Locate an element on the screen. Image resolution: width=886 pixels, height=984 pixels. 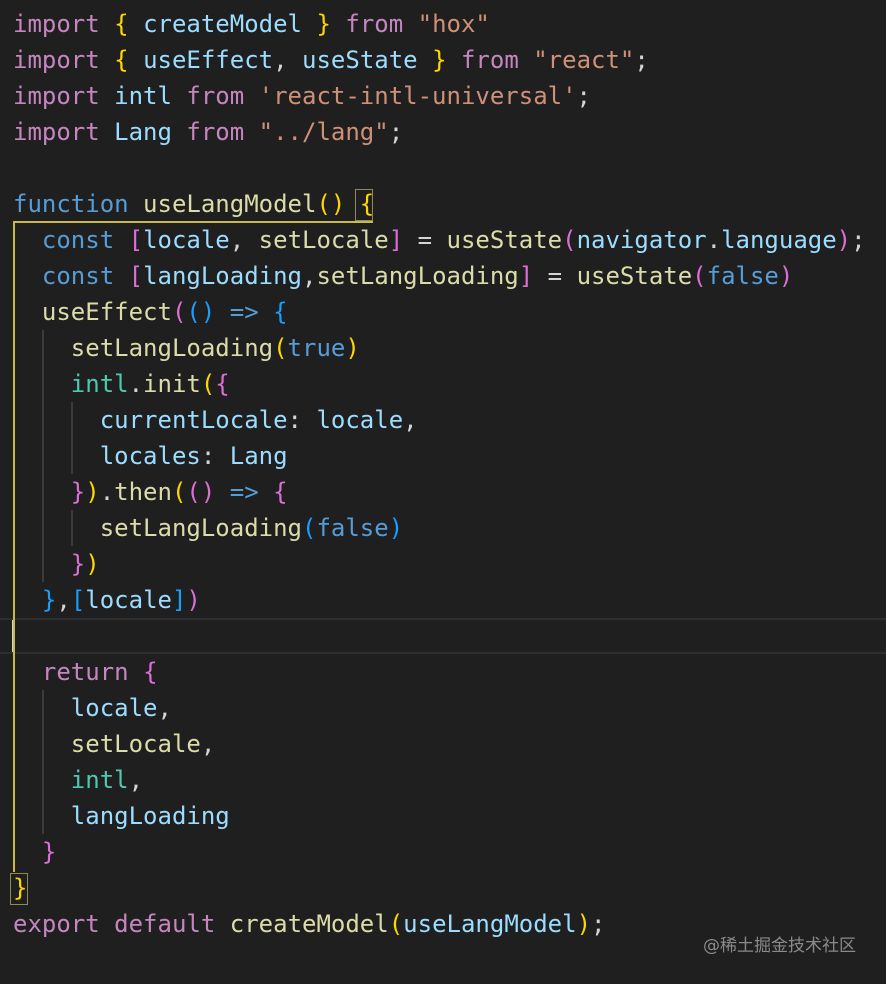
token-punctuation: : is located at coordinates (302, 420).